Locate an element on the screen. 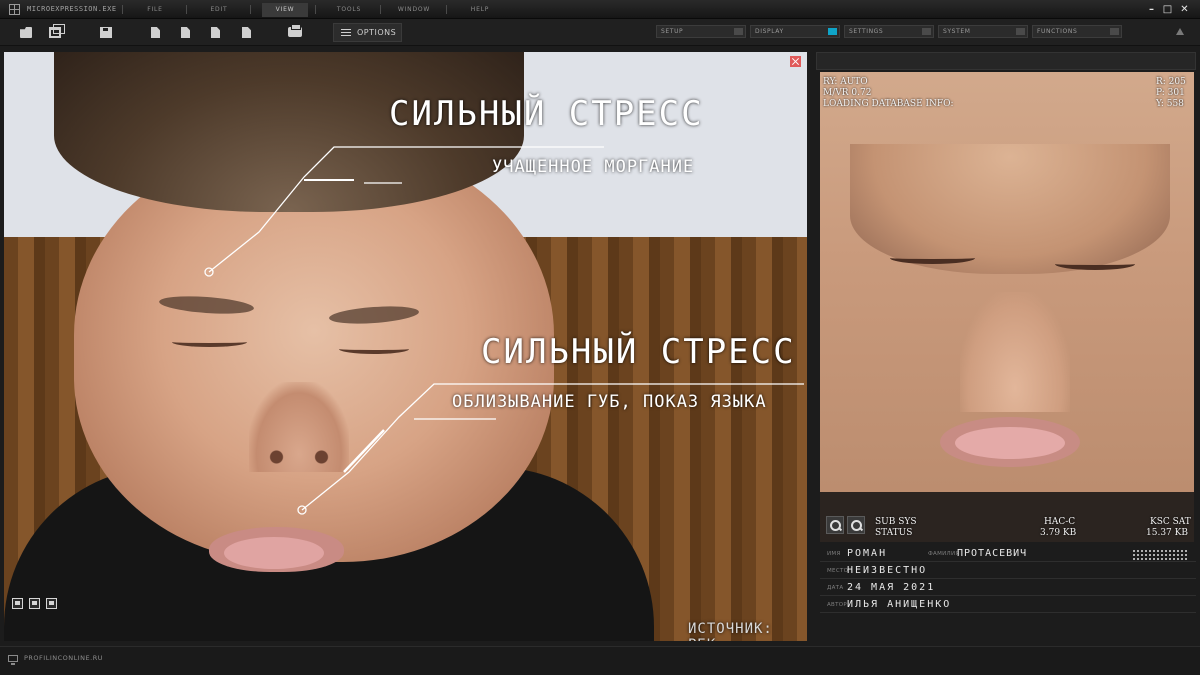 The image size is (1200, 675). print-icon is located at coordinates (295, 30).